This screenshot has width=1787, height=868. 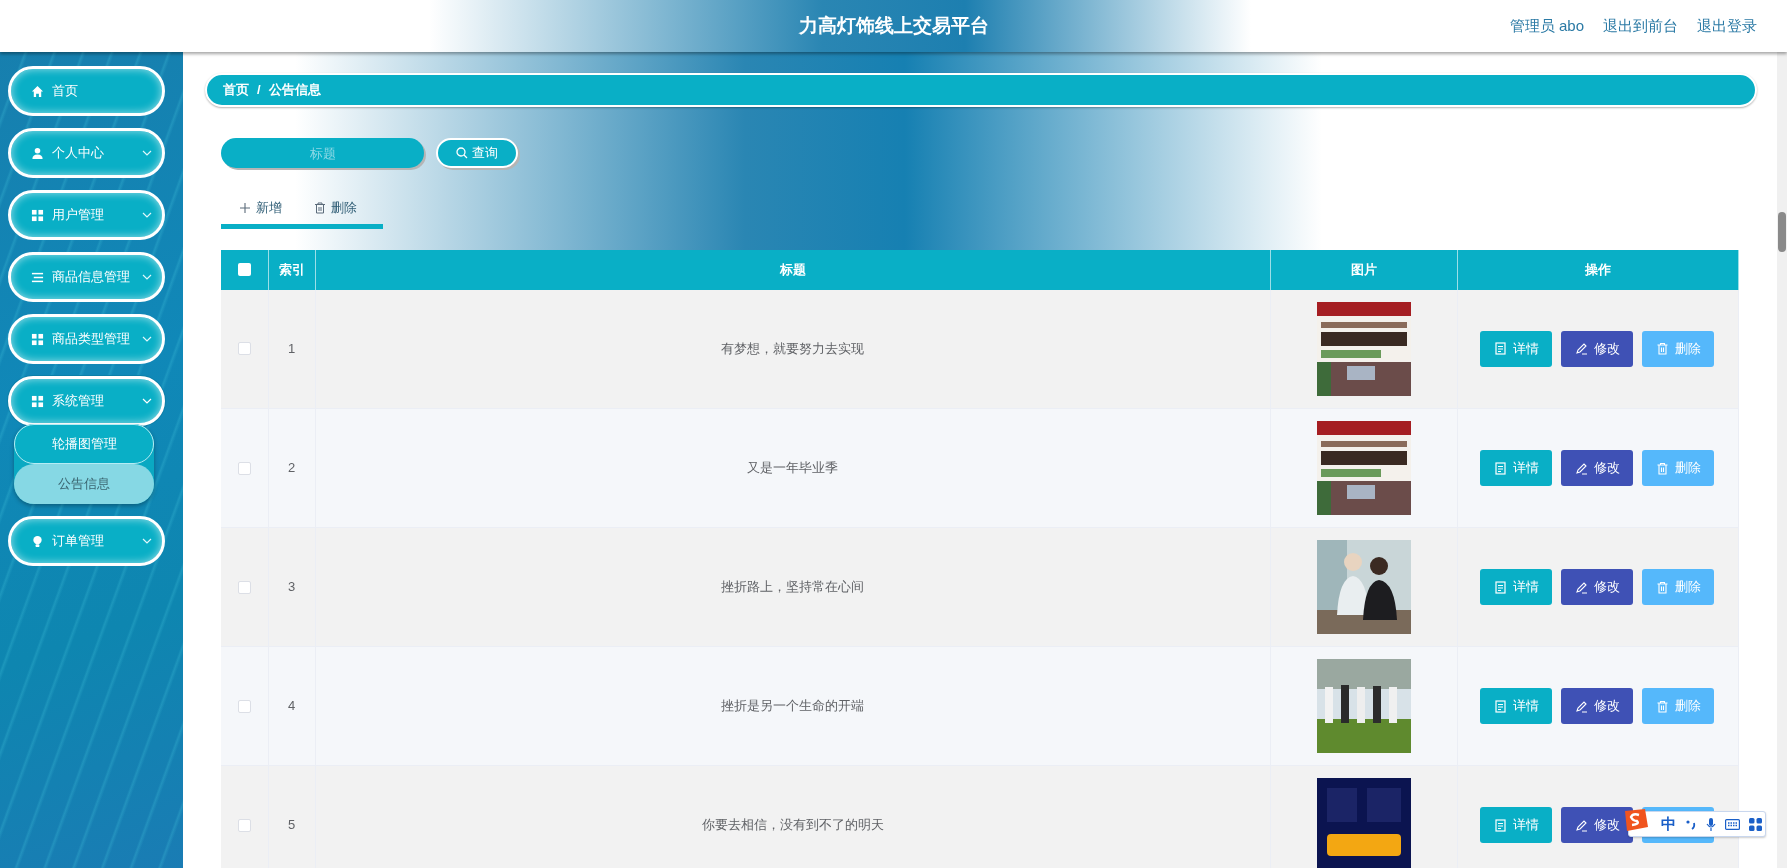 What do you see at coordinates (84, 484) in the screenshot?
I see `submenu-item: 公告信息` at bounding box center [84, 484].